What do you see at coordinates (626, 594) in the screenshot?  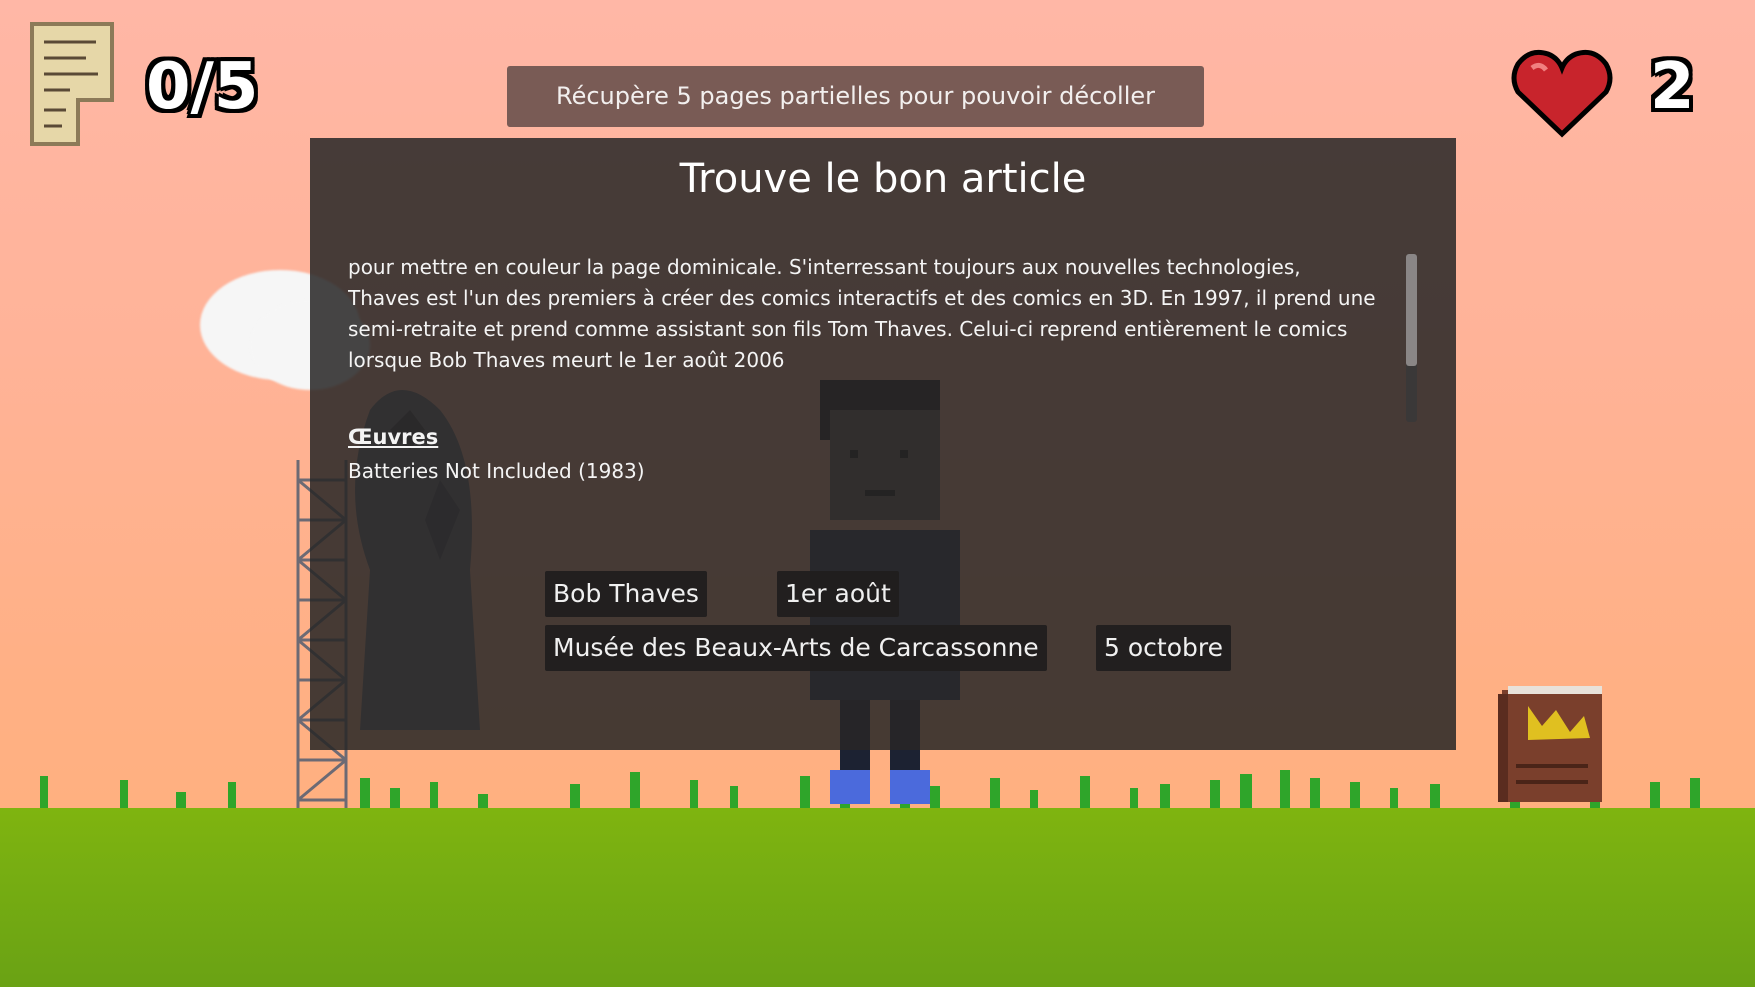 I see `answer-choice-bob-thaves: Bob Thaves` at bounding box center [626, 594].